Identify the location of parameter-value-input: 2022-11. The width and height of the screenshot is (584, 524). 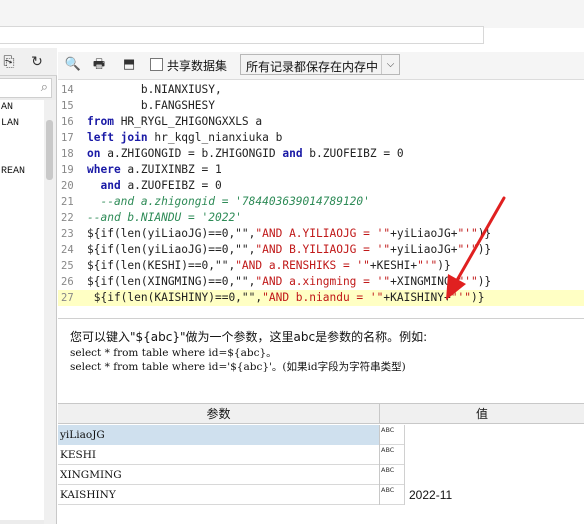
(494, 495).